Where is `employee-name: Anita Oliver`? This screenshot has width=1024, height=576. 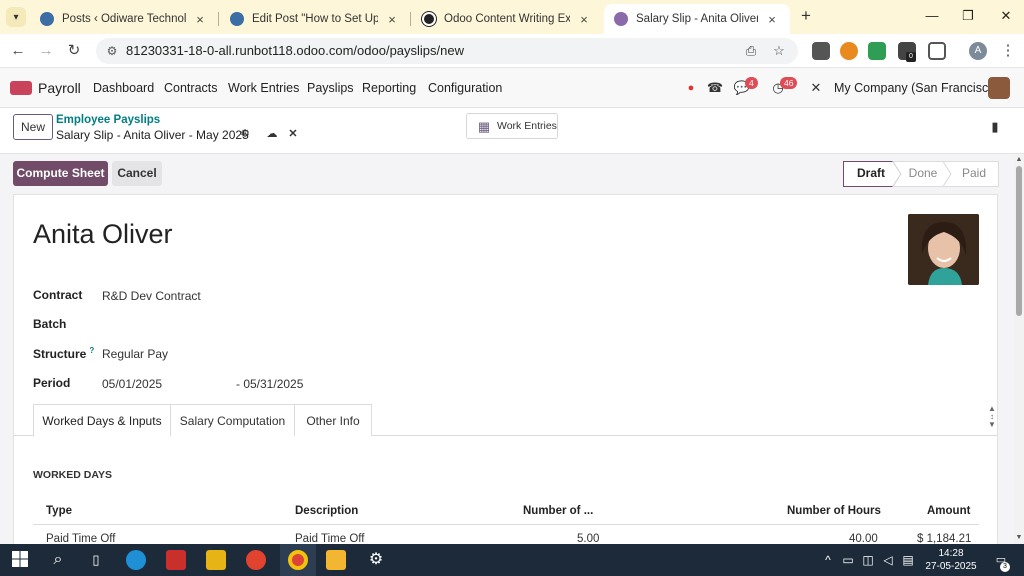 employee-name: Anita Oliver is located at coordinates (103, 234).